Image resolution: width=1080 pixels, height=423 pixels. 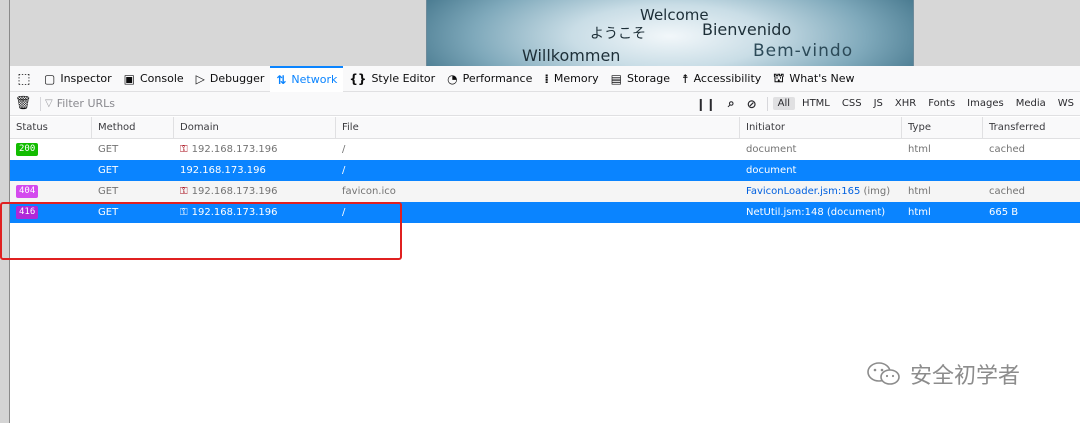 I want to click on greeting-bienvenido: Bienvenido, so click(x=747, y=29).